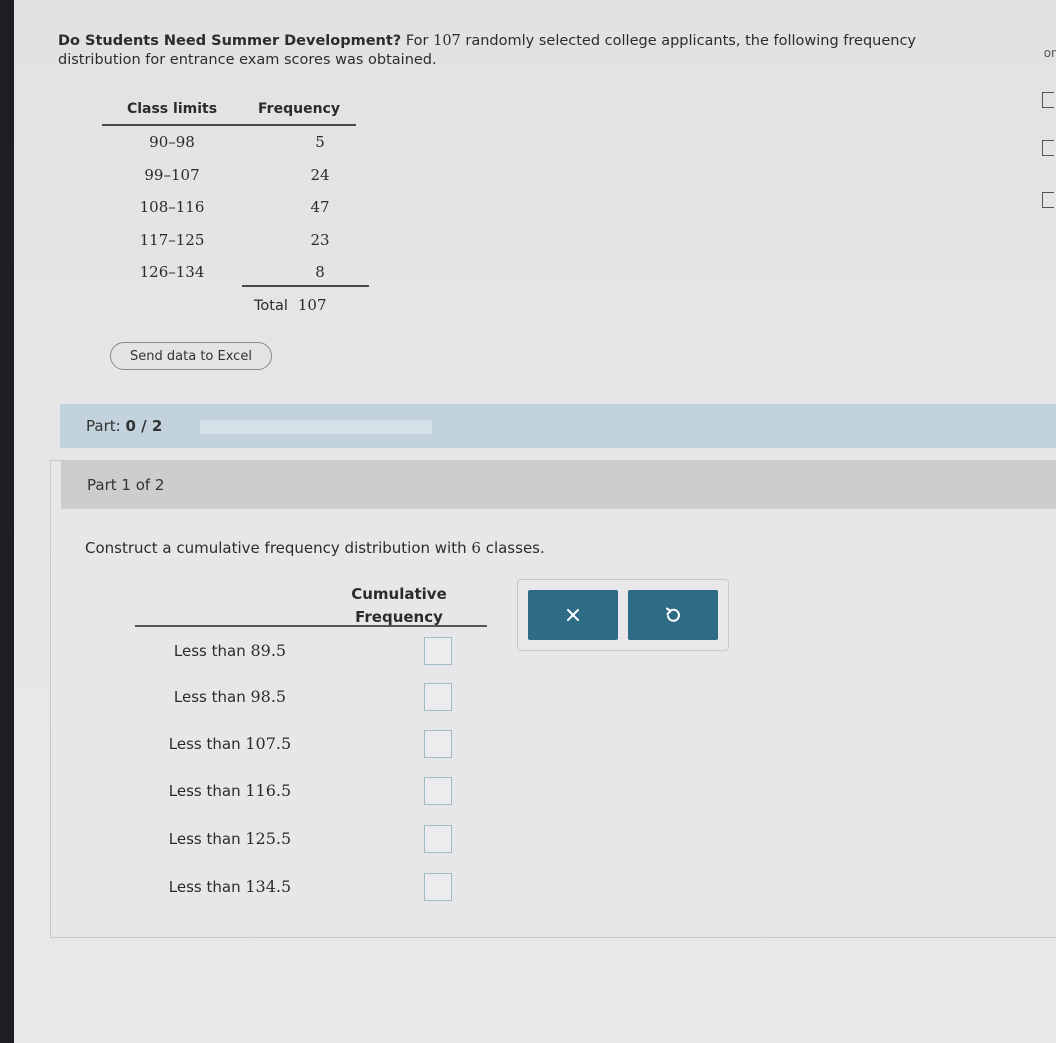 This screenshot has height=1043, width=1056. I want to click on sample-size: 107, so click(447, 41).